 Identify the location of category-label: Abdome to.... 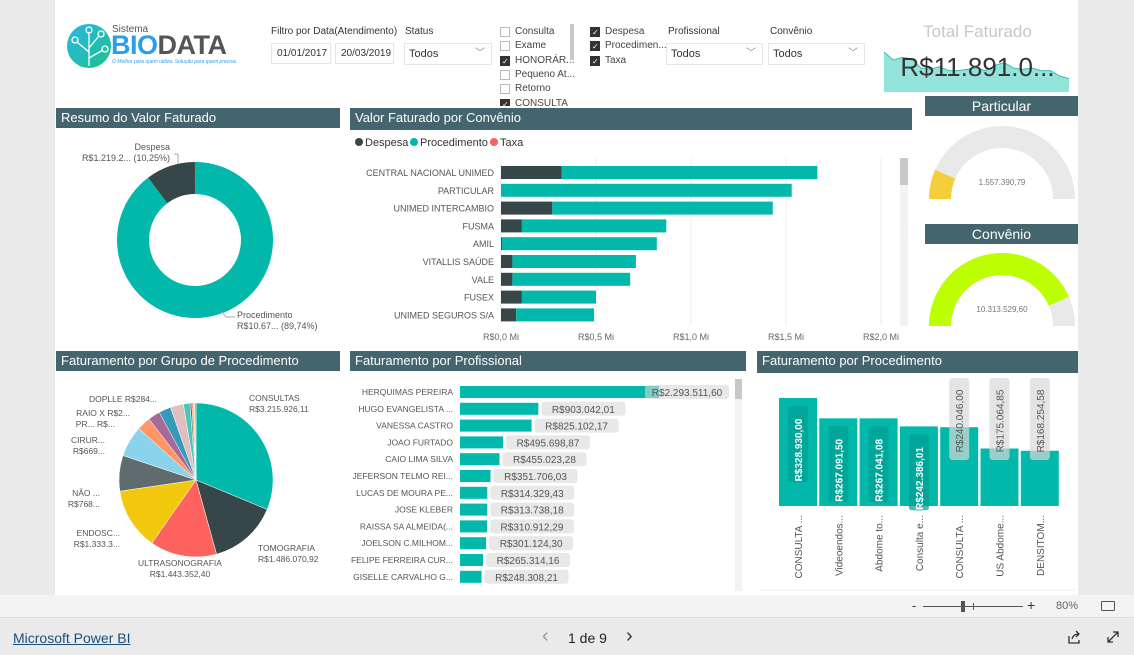
(880, 543).